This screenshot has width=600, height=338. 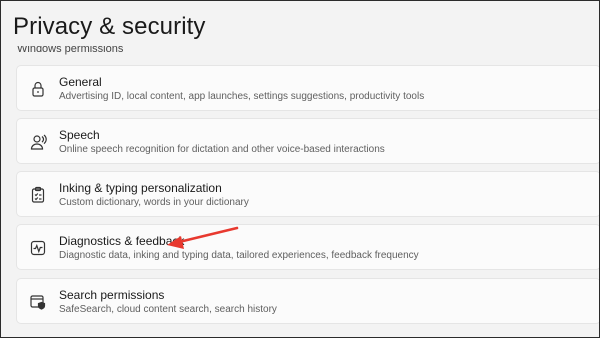 I want to click on setting-item-title: Speech, so click(x=79, y=135).